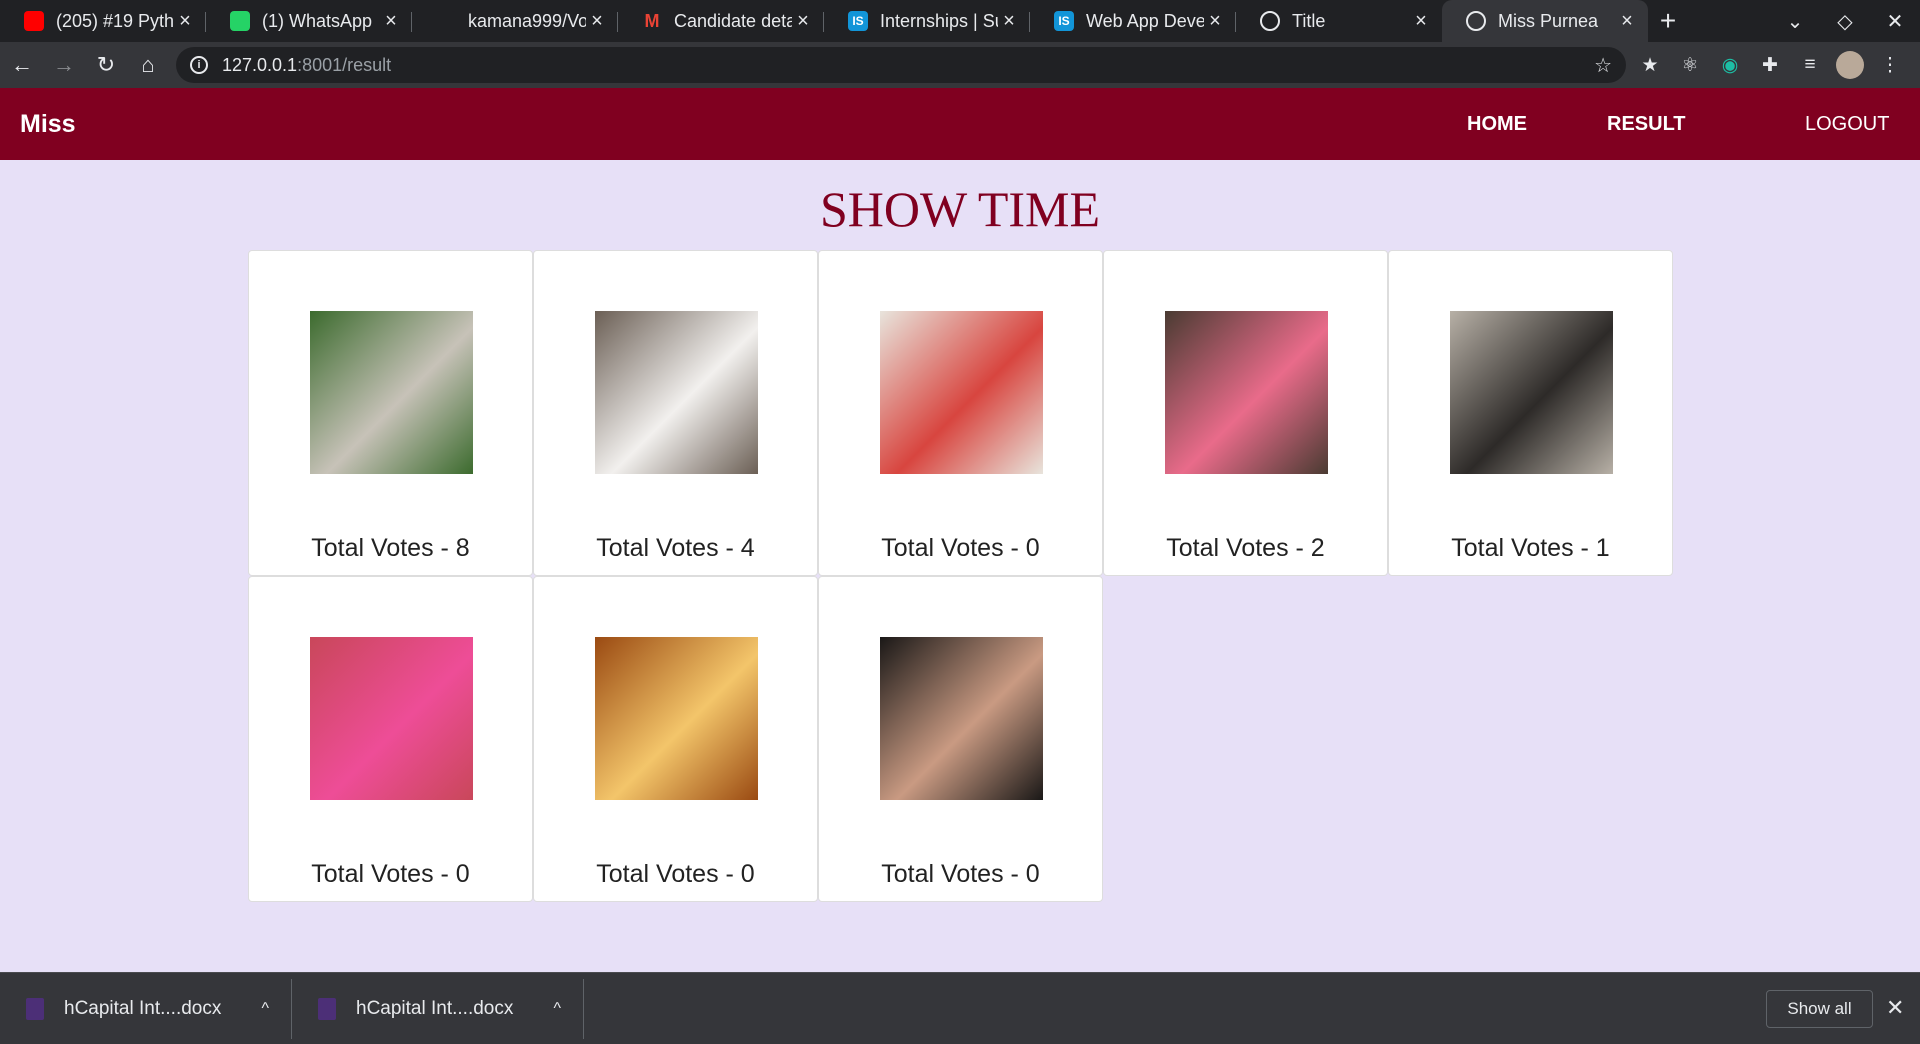 The height and width of the screenshot is (1044, 1920). I want to click on browser-tab: kamana999/Vo ×, so click(515, 21).